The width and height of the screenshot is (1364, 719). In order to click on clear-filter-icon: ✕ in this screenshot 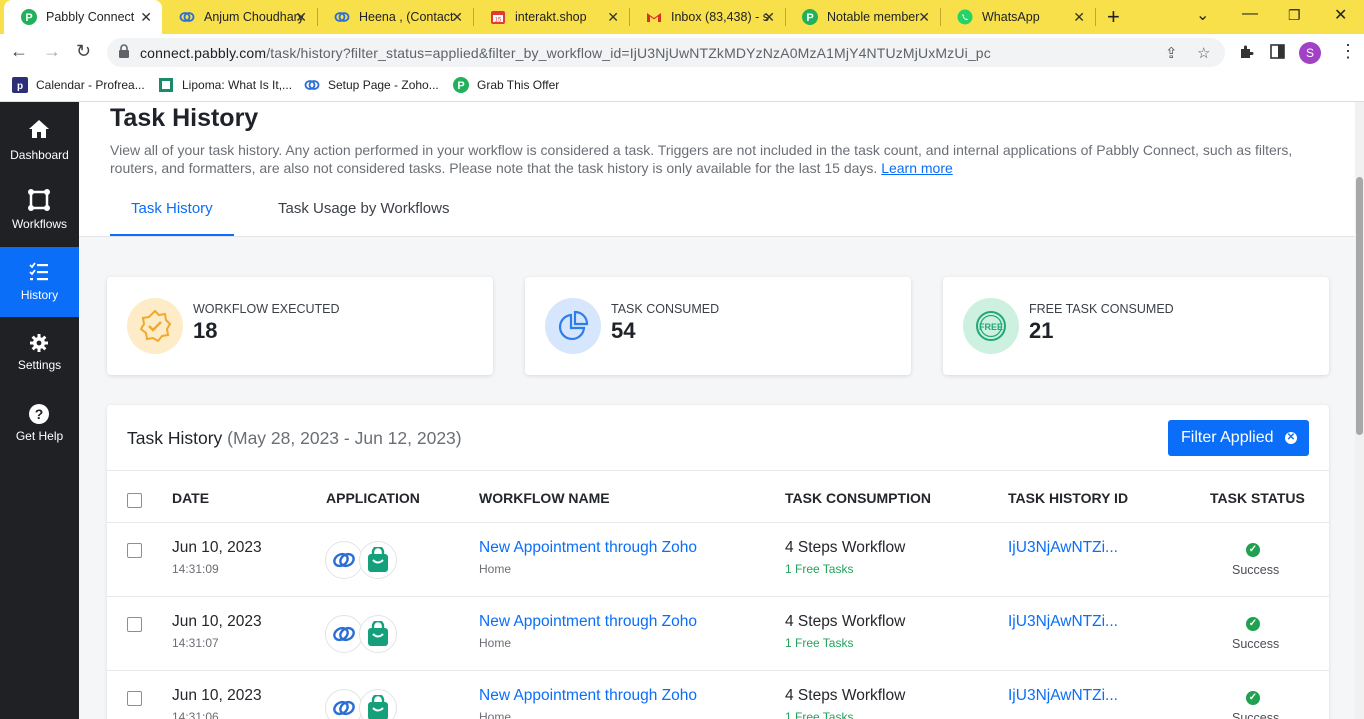, I will do `click(1291, 438)`.